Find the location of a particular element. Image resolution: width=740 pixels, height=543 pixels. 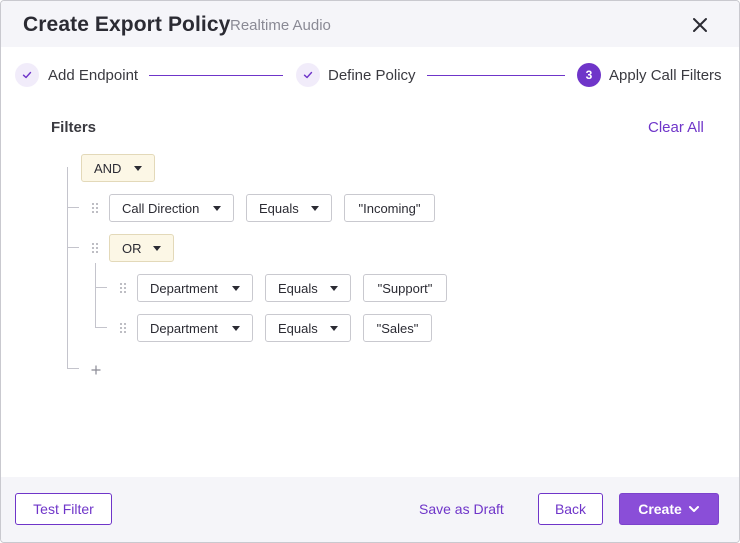

group-operator-dropdown: OR is located at coordinates (141, 248).